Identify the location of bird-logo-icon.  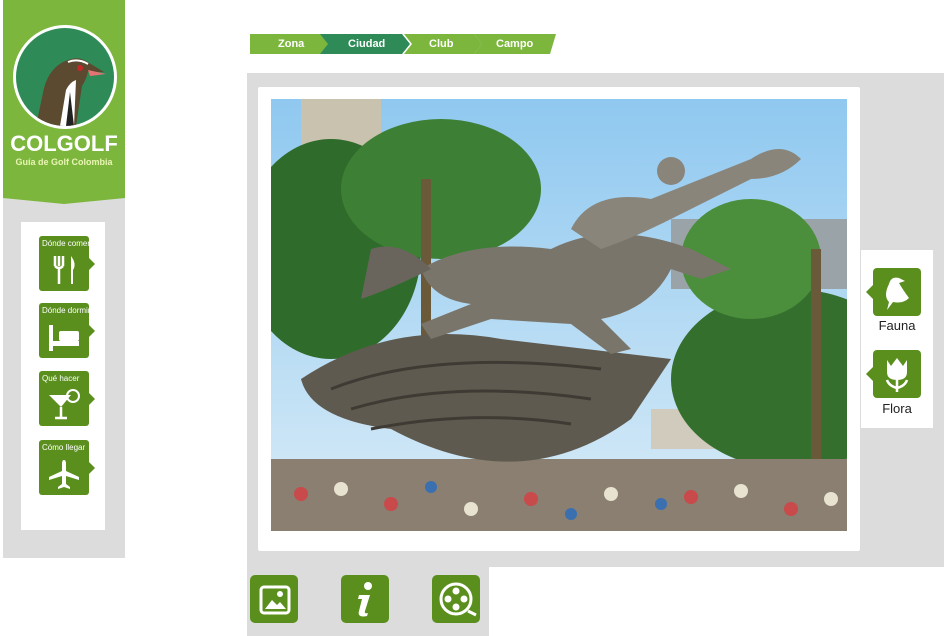
(65, 77).